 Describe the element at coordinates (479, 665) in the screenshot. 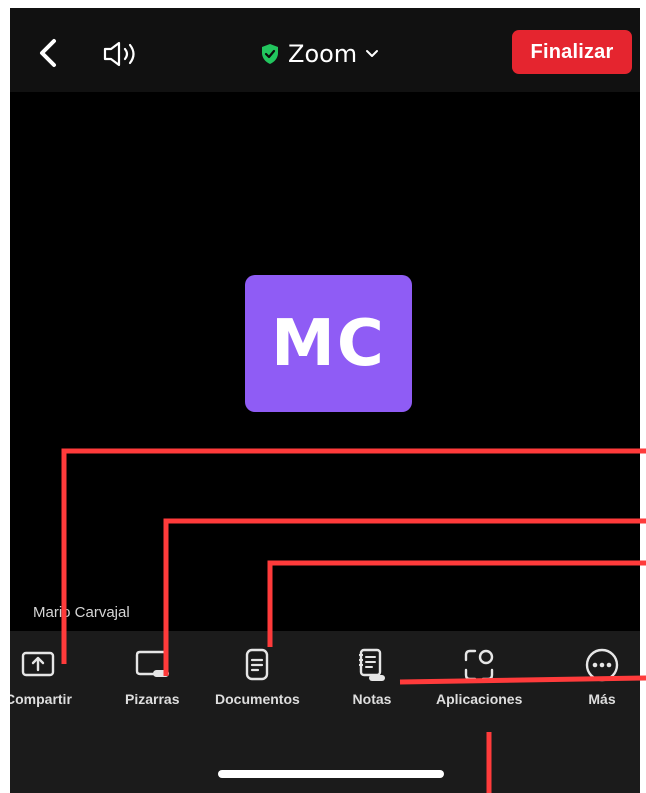

I see `apps-icon` at that location.